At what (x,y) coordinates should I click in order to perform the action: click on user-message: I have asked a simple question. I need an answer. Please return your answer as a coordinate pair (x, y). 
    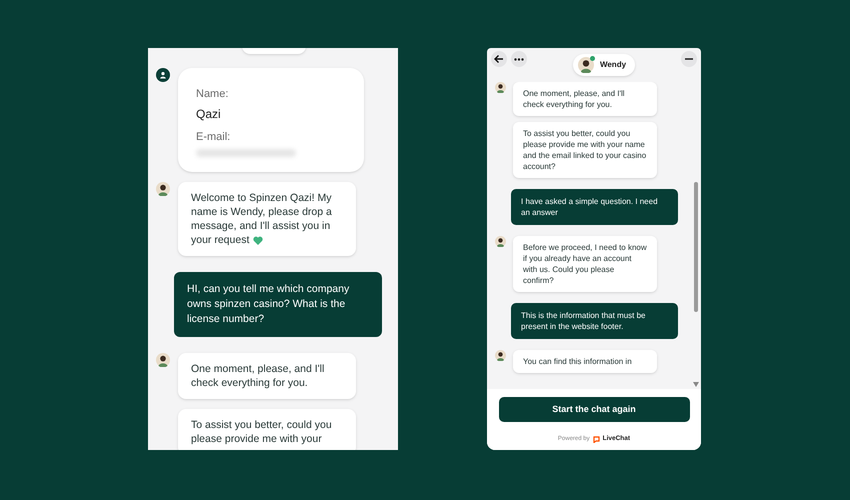
    Looking at the image, I should click on (594, 207).